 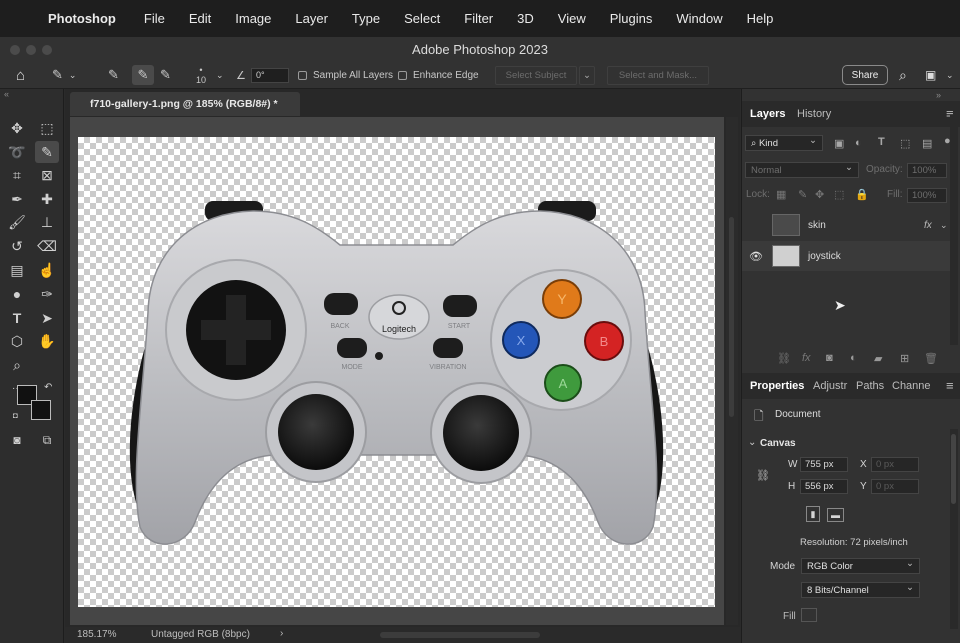 What do you see at coordinates (732, 371) in the screenshot?
I see `vertical-scrollbar` at bounding box center [732, 371].